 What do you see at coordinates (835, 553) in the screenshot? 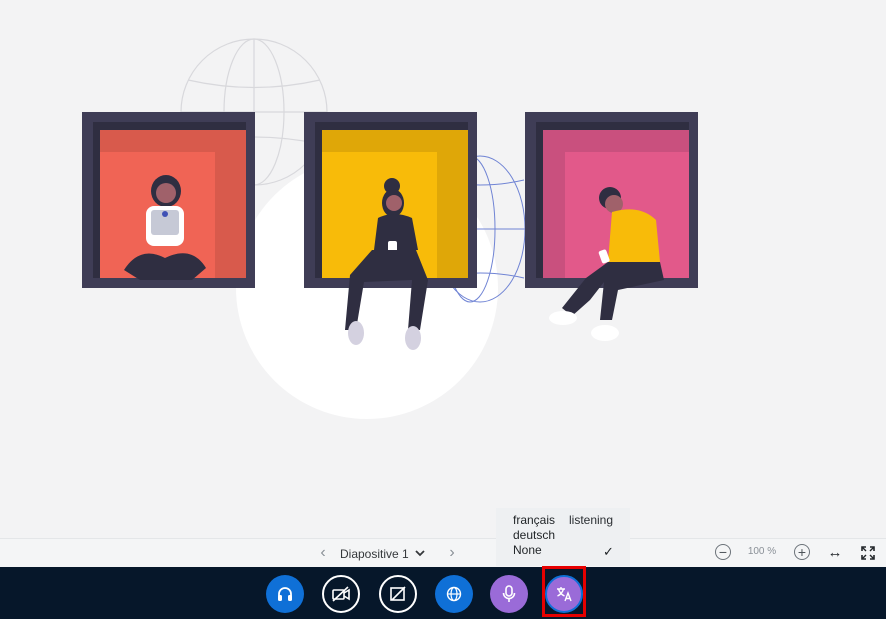
I see `fit-width-icon: ↔` at bounding box center [835, 553].